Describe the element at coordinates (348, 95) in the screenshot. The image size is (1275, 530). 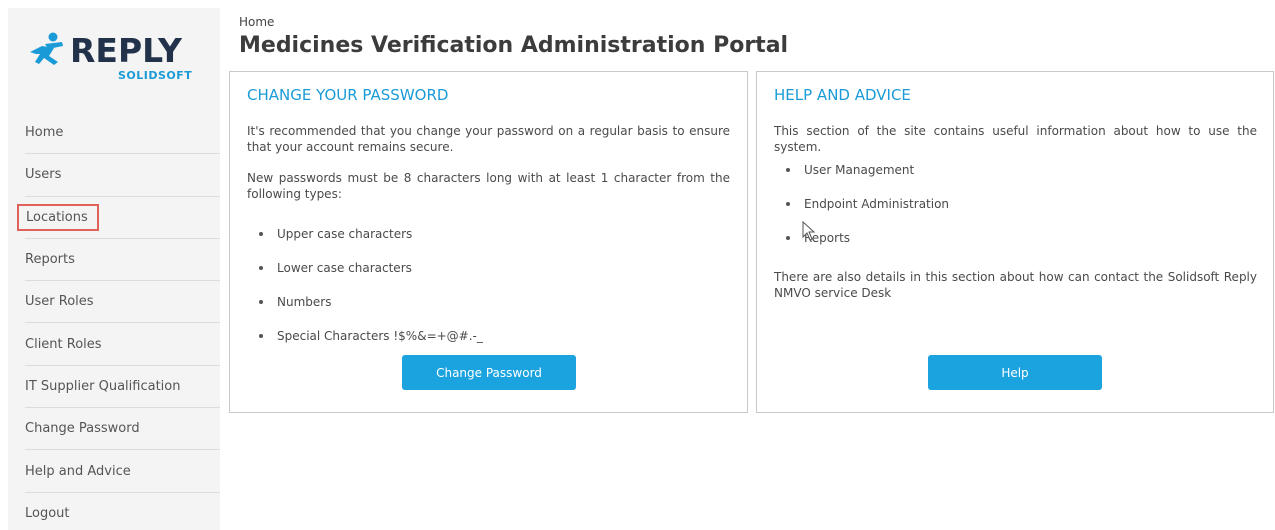
I see `change-password-heading: CHANGE YOUR PASSWORD` at that location.